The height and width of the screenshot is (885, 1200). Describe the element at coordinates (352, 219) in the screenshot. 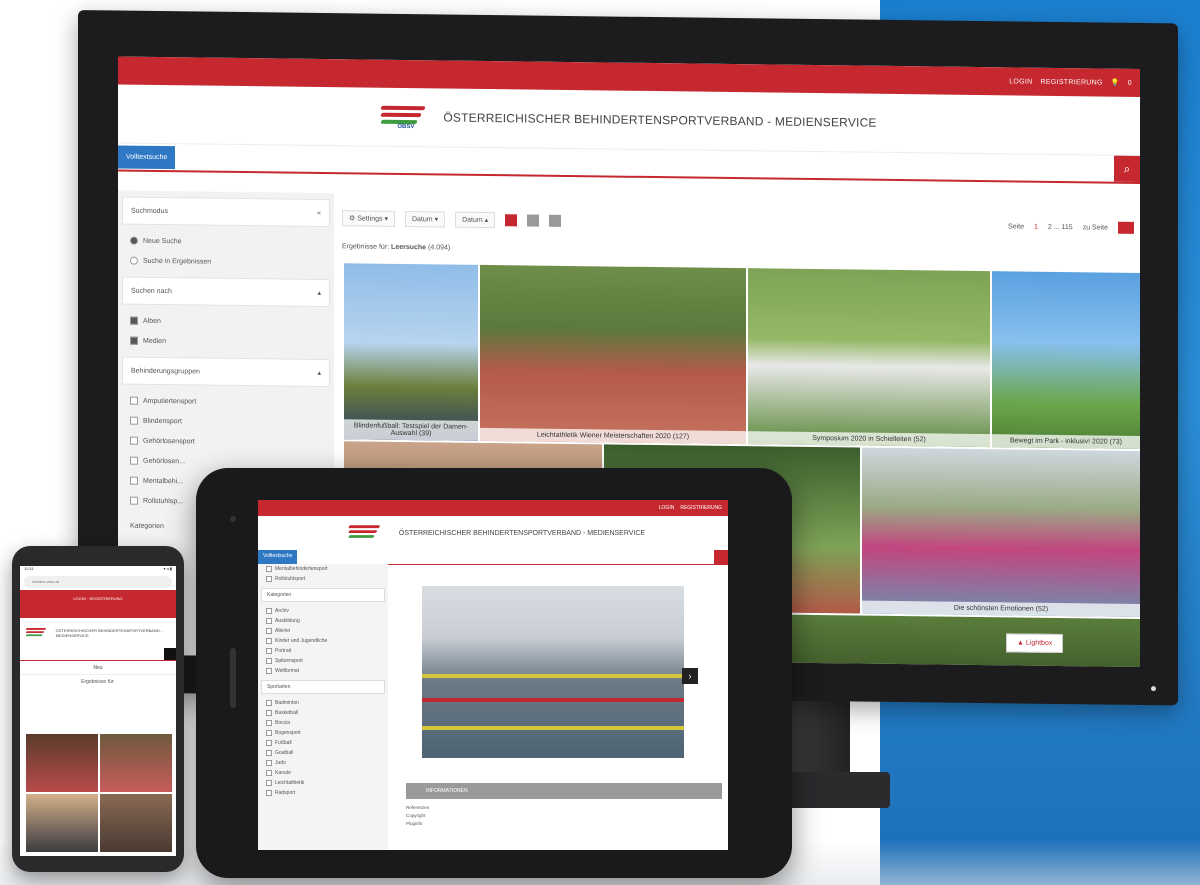

I see `gear-icon: ⚙` at that location.